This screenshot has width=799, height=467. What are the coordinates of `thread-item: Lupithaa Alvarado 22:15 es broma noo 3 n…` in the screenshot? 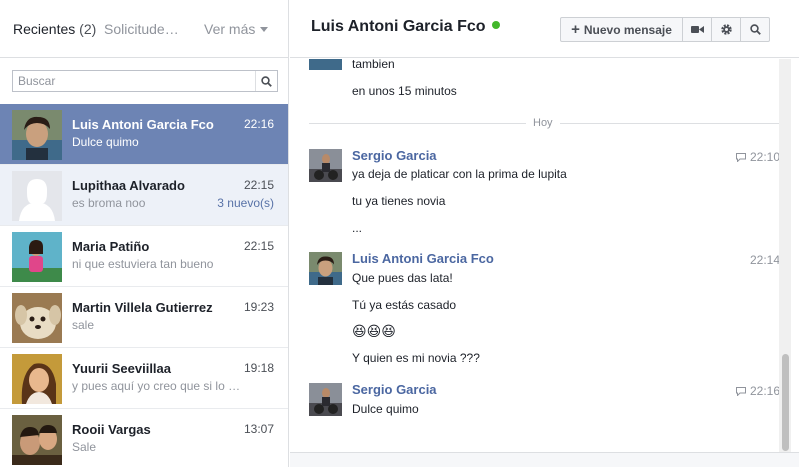 It's located at (144, 195).